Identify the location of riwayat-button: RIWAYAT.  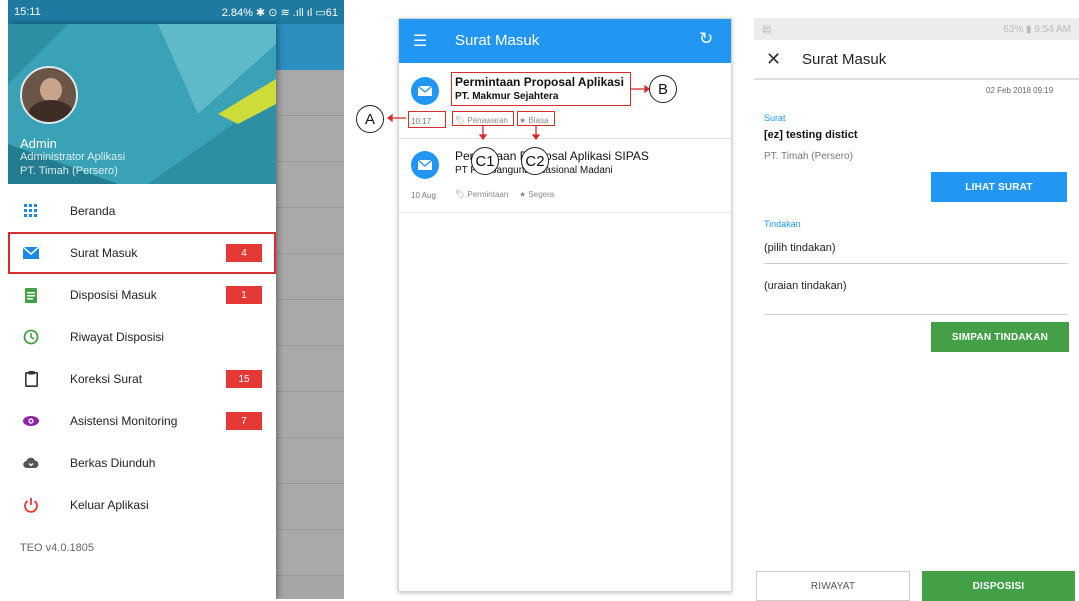
(833, 586).